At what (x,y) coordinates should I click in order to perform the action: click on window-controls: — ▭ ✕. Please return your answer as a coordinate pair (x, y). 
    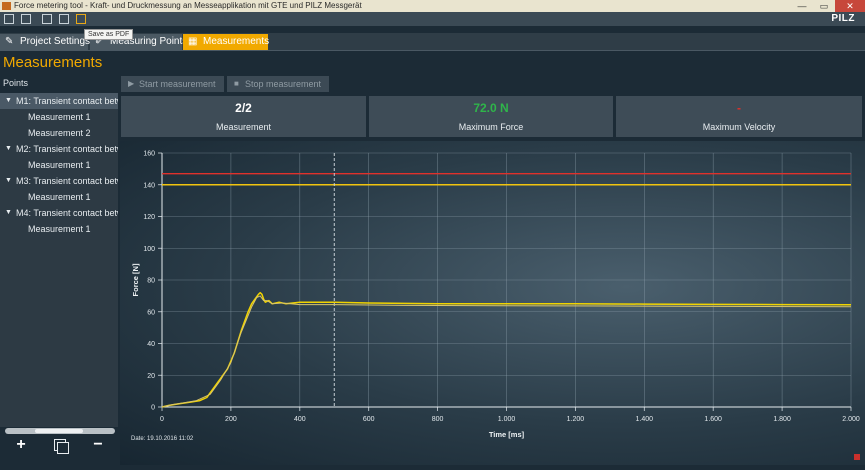
    Looking at the image, I should click on (828, 6).